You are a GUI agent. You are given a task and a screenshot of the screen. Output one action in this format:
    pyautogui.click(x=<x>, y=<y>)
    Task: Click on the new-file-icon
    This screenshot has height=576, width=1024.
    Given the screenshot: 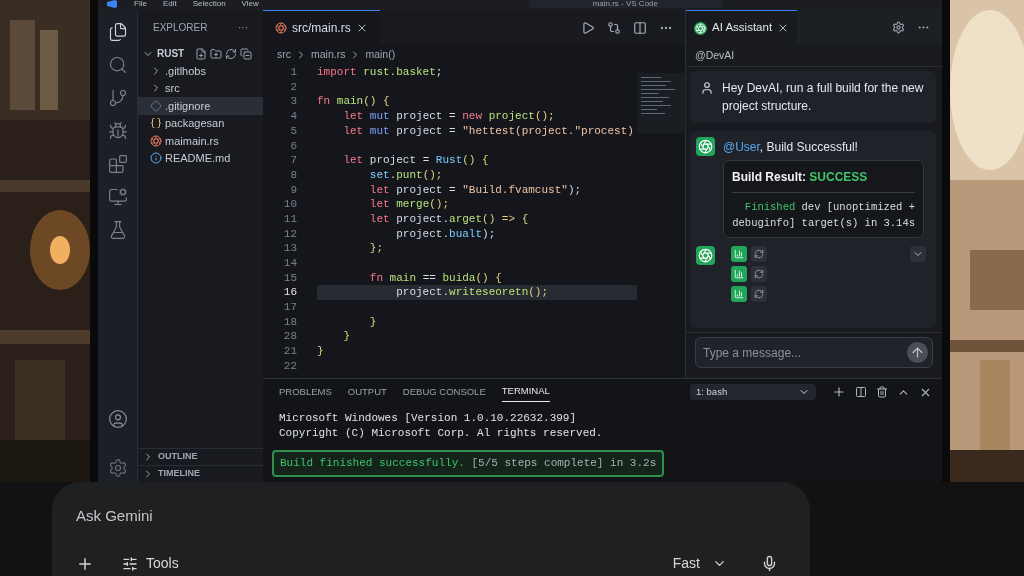 What is the action you would take?
    pyautogui.click(x=201, y=53)
    